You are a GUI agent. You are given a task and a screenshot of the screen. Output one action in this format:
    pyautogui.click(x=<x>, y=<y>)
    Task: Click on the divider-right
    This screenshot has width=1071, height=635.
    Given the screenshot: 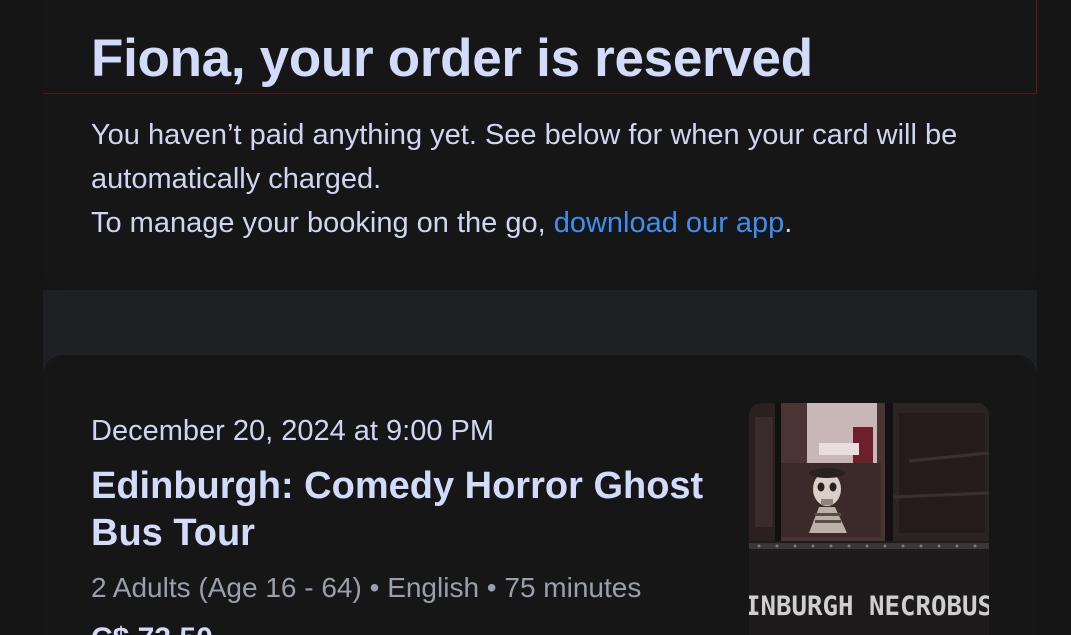 What is the action you would take?
    pyautogui.click(x=1036, y=47)
    